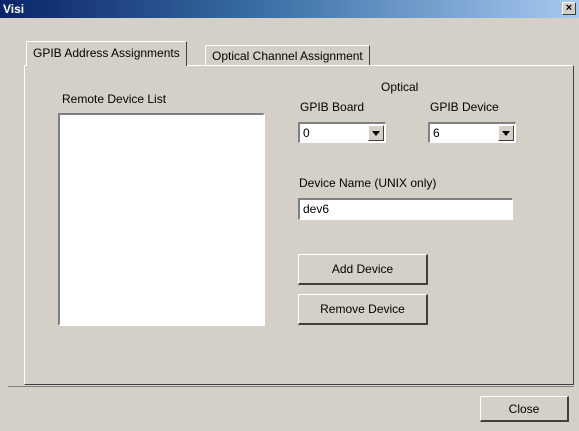 Image resolution: width=579 pixels, height=431 pixels. I want to click on device-name-label: Device Name (UNIX only), so click(368, 183).